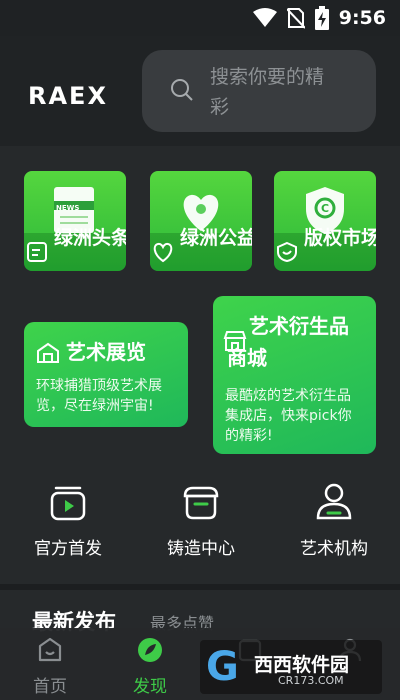 This screenshot has height=700, width=400. I want to click on tile-label: 版权市场, so click(340, 238).